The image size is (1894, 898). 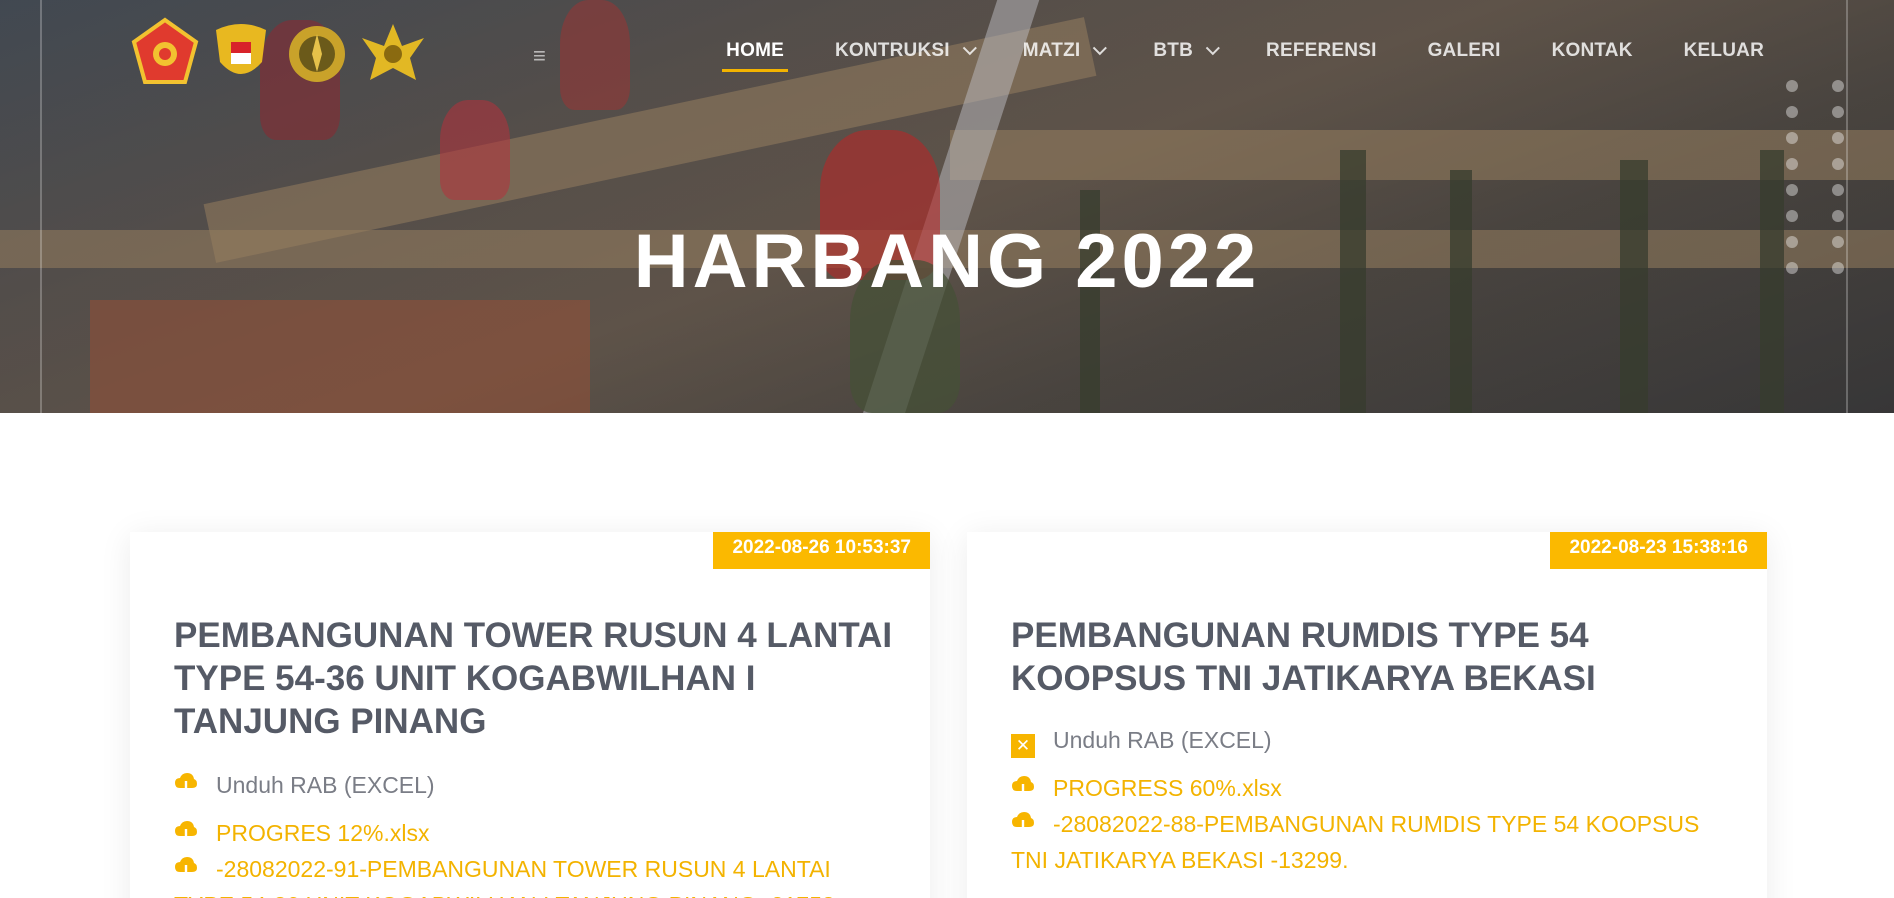 I want to click on file-link-label: PROGRESS 60%.xlsx, so click(x=1167, y=788).